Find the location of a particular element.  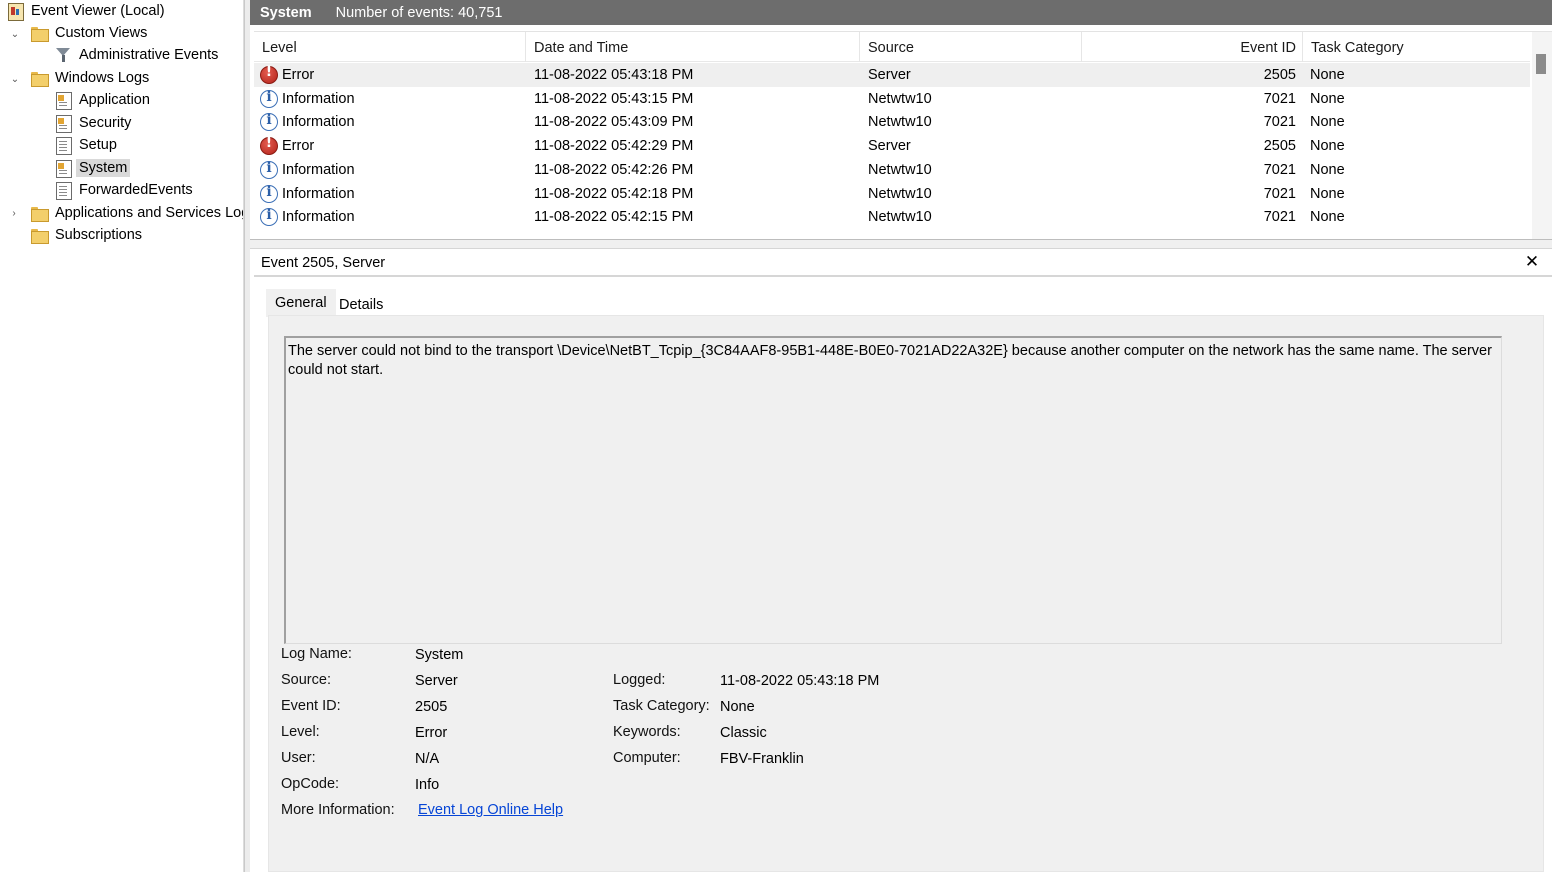

horizontal-splitter is located at coordinates (901, 244).